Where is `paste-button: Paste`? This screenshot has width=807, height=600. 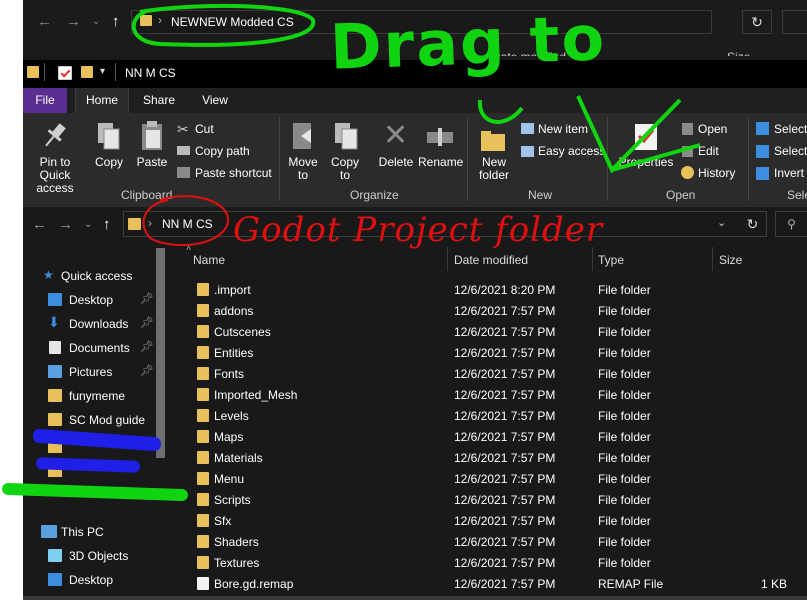
paste-button: Paste is located at coordinates (152, 162).